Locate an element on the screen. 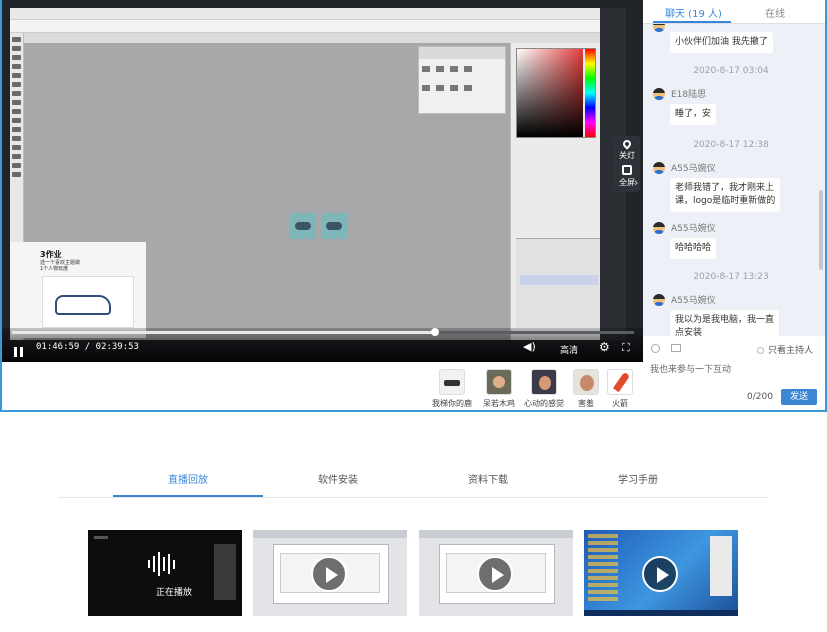 The width and height of the screenshot is (827, 632). time-readout: 01:46:59 / 02:39:53 is located at coordinates (87, 347).